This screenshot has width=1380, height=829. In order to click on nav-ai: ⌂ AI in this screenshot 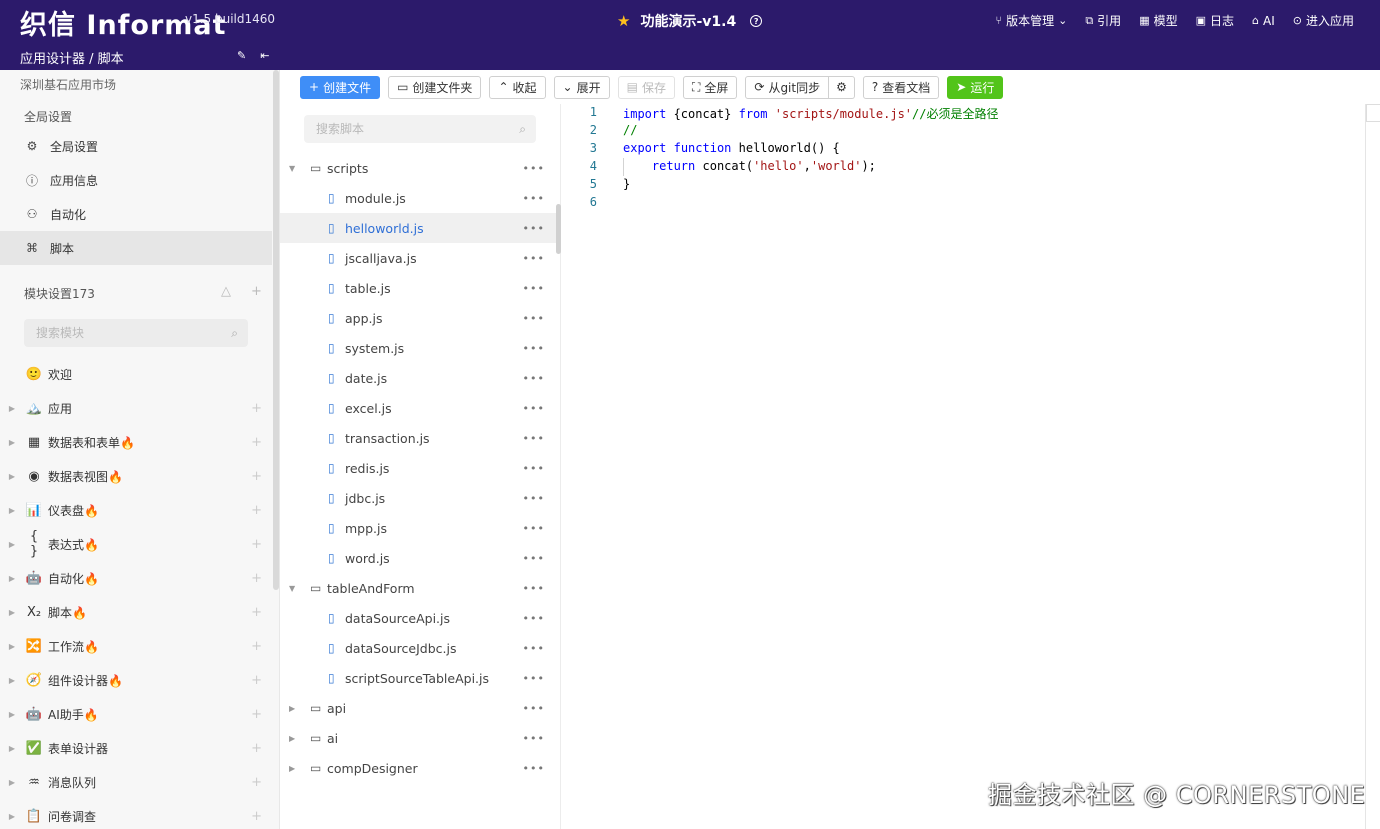, I will do `click(1263, 20)`.